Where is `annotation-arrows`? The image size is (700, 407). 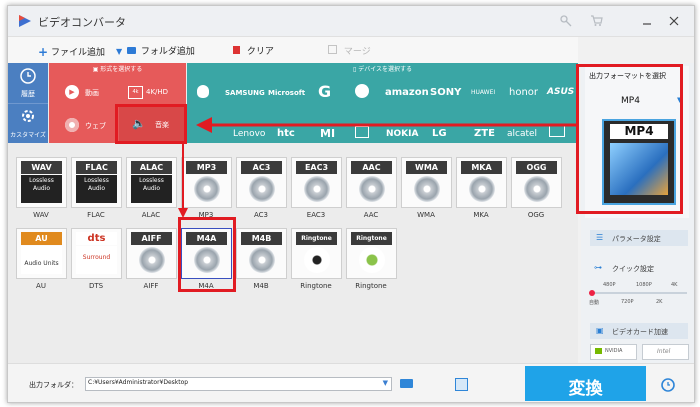 annotation-arrows is located at coordinates (378, 167).